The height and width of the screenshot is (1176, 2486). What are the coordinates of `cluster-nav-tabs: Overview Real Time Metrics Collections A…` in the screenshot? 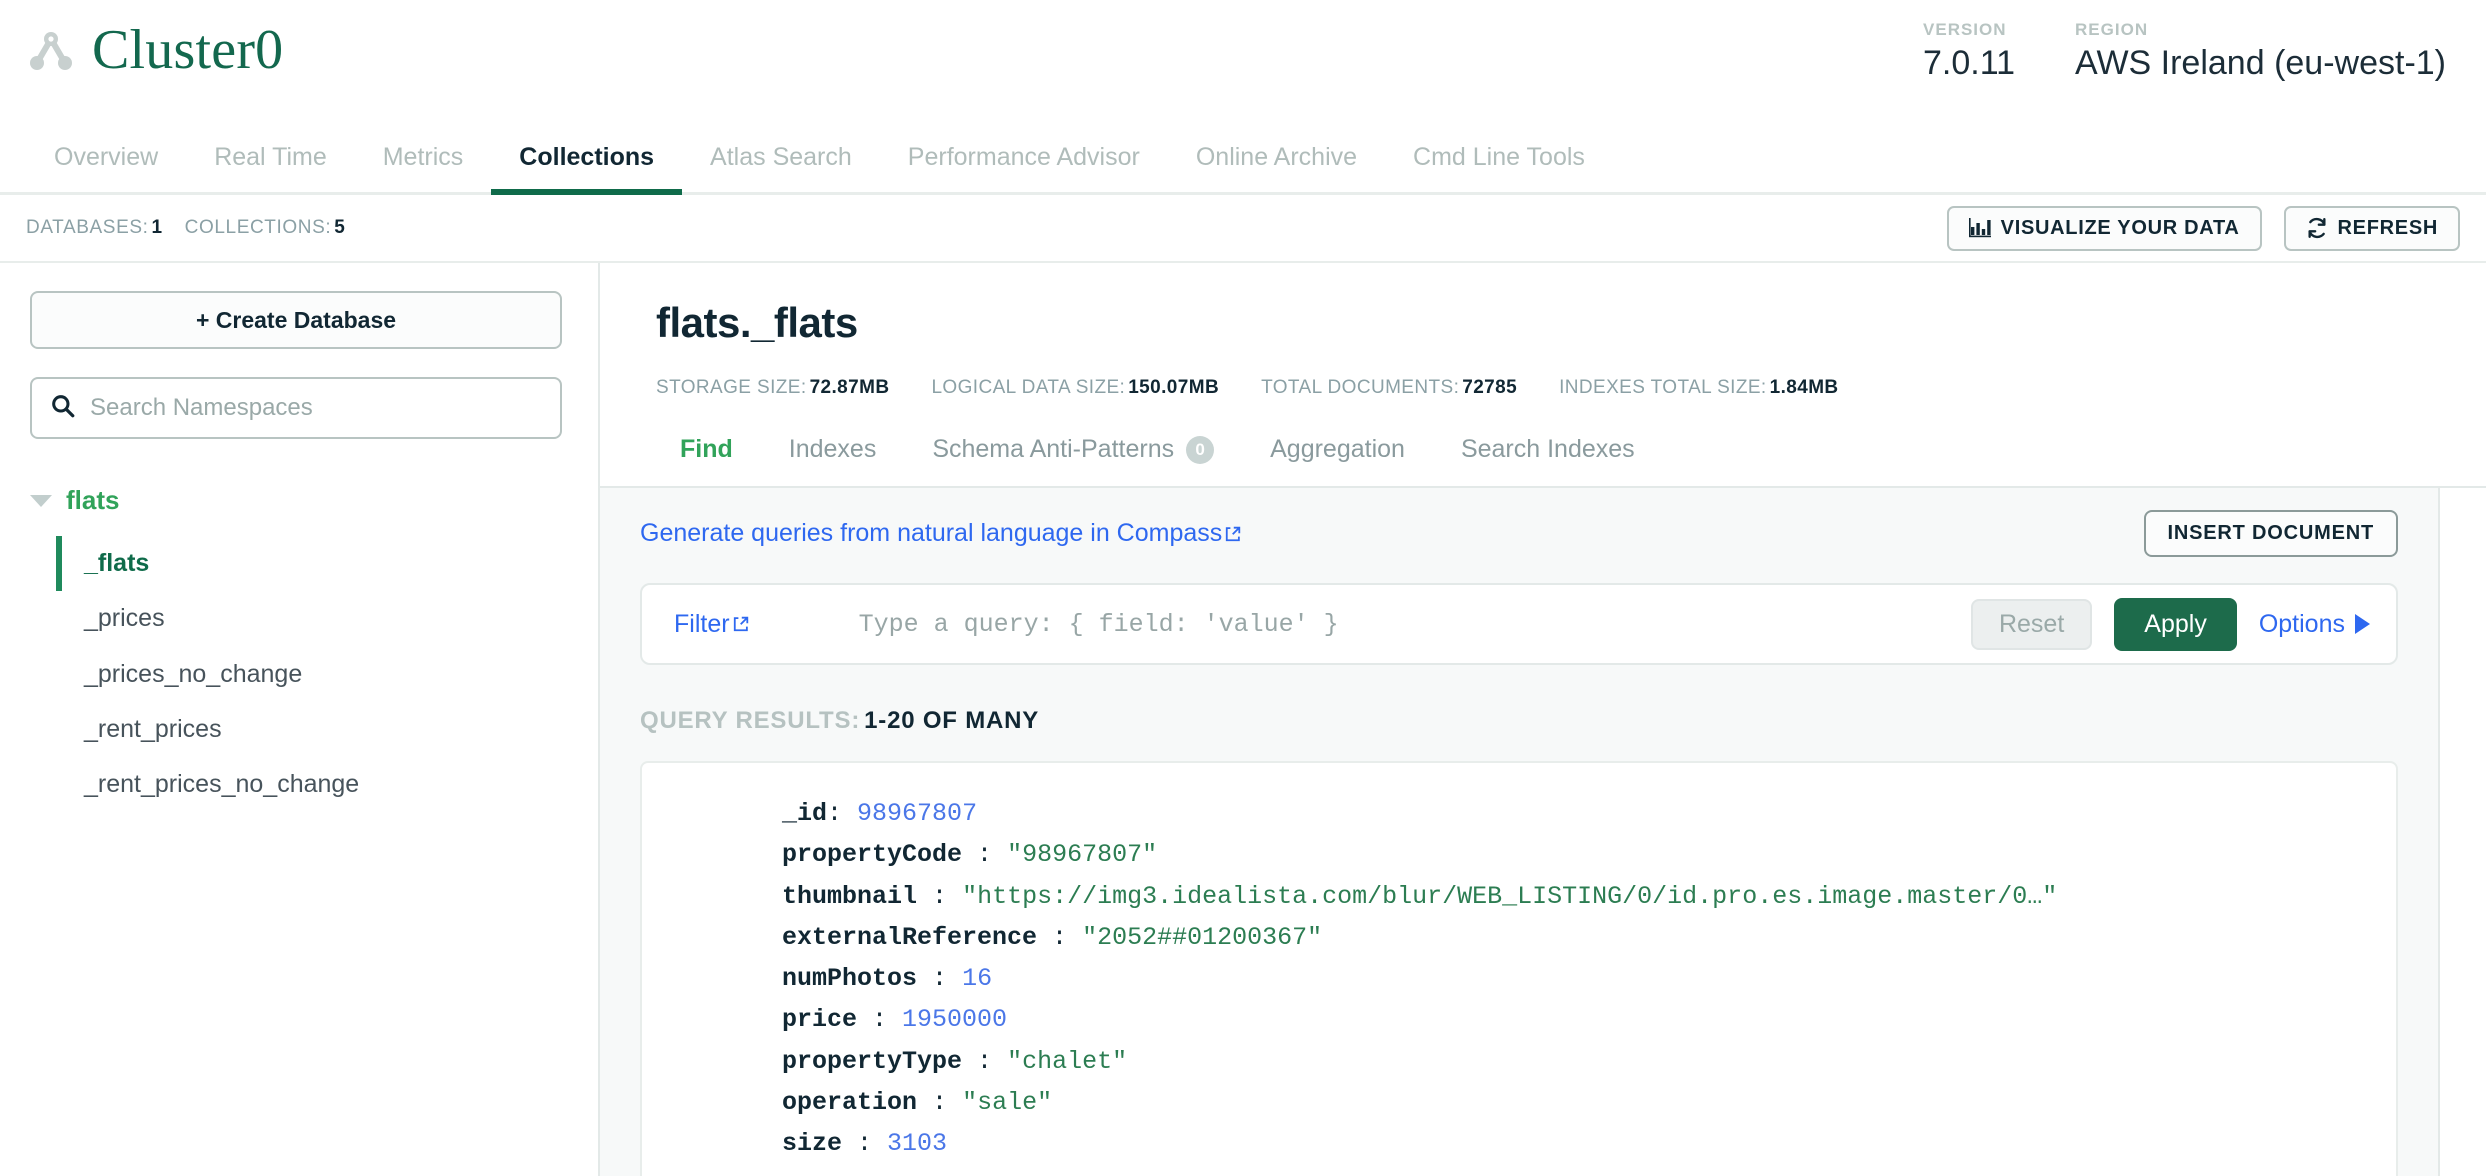 It's located at (1243, 158).